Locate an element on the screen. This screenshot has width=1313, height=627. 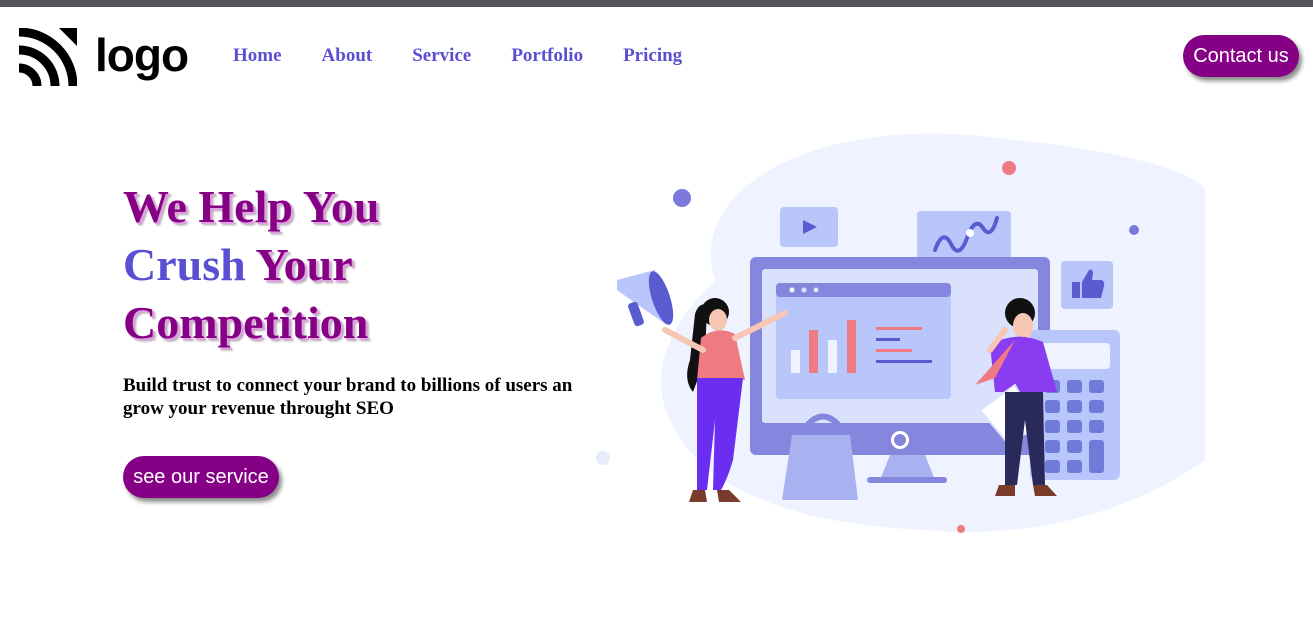
signal-waves-icon is located at coordinates (48, 57).